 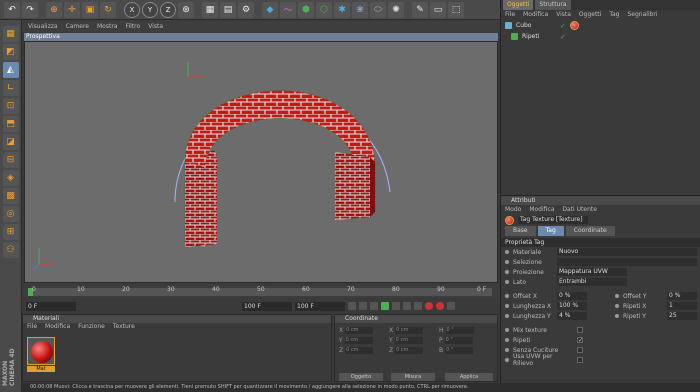 What do you see at coordinates (580, 340) in the screenshot?
I see `repeat-checkbox: ✓` at bounding box center [580, 340].